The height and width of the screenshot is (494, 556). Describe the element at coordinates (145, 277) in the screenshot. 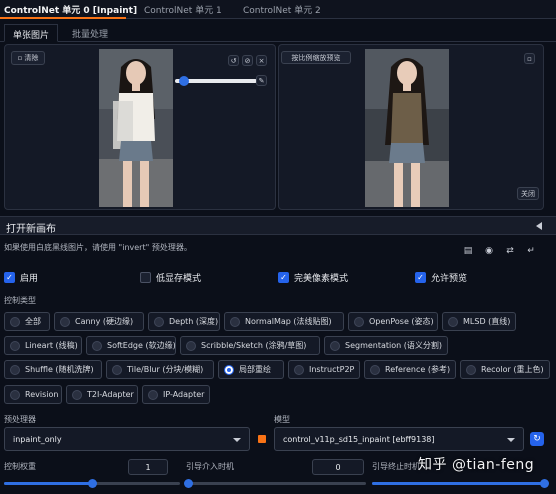

I see `checkbox-low-vram-box` at that location.